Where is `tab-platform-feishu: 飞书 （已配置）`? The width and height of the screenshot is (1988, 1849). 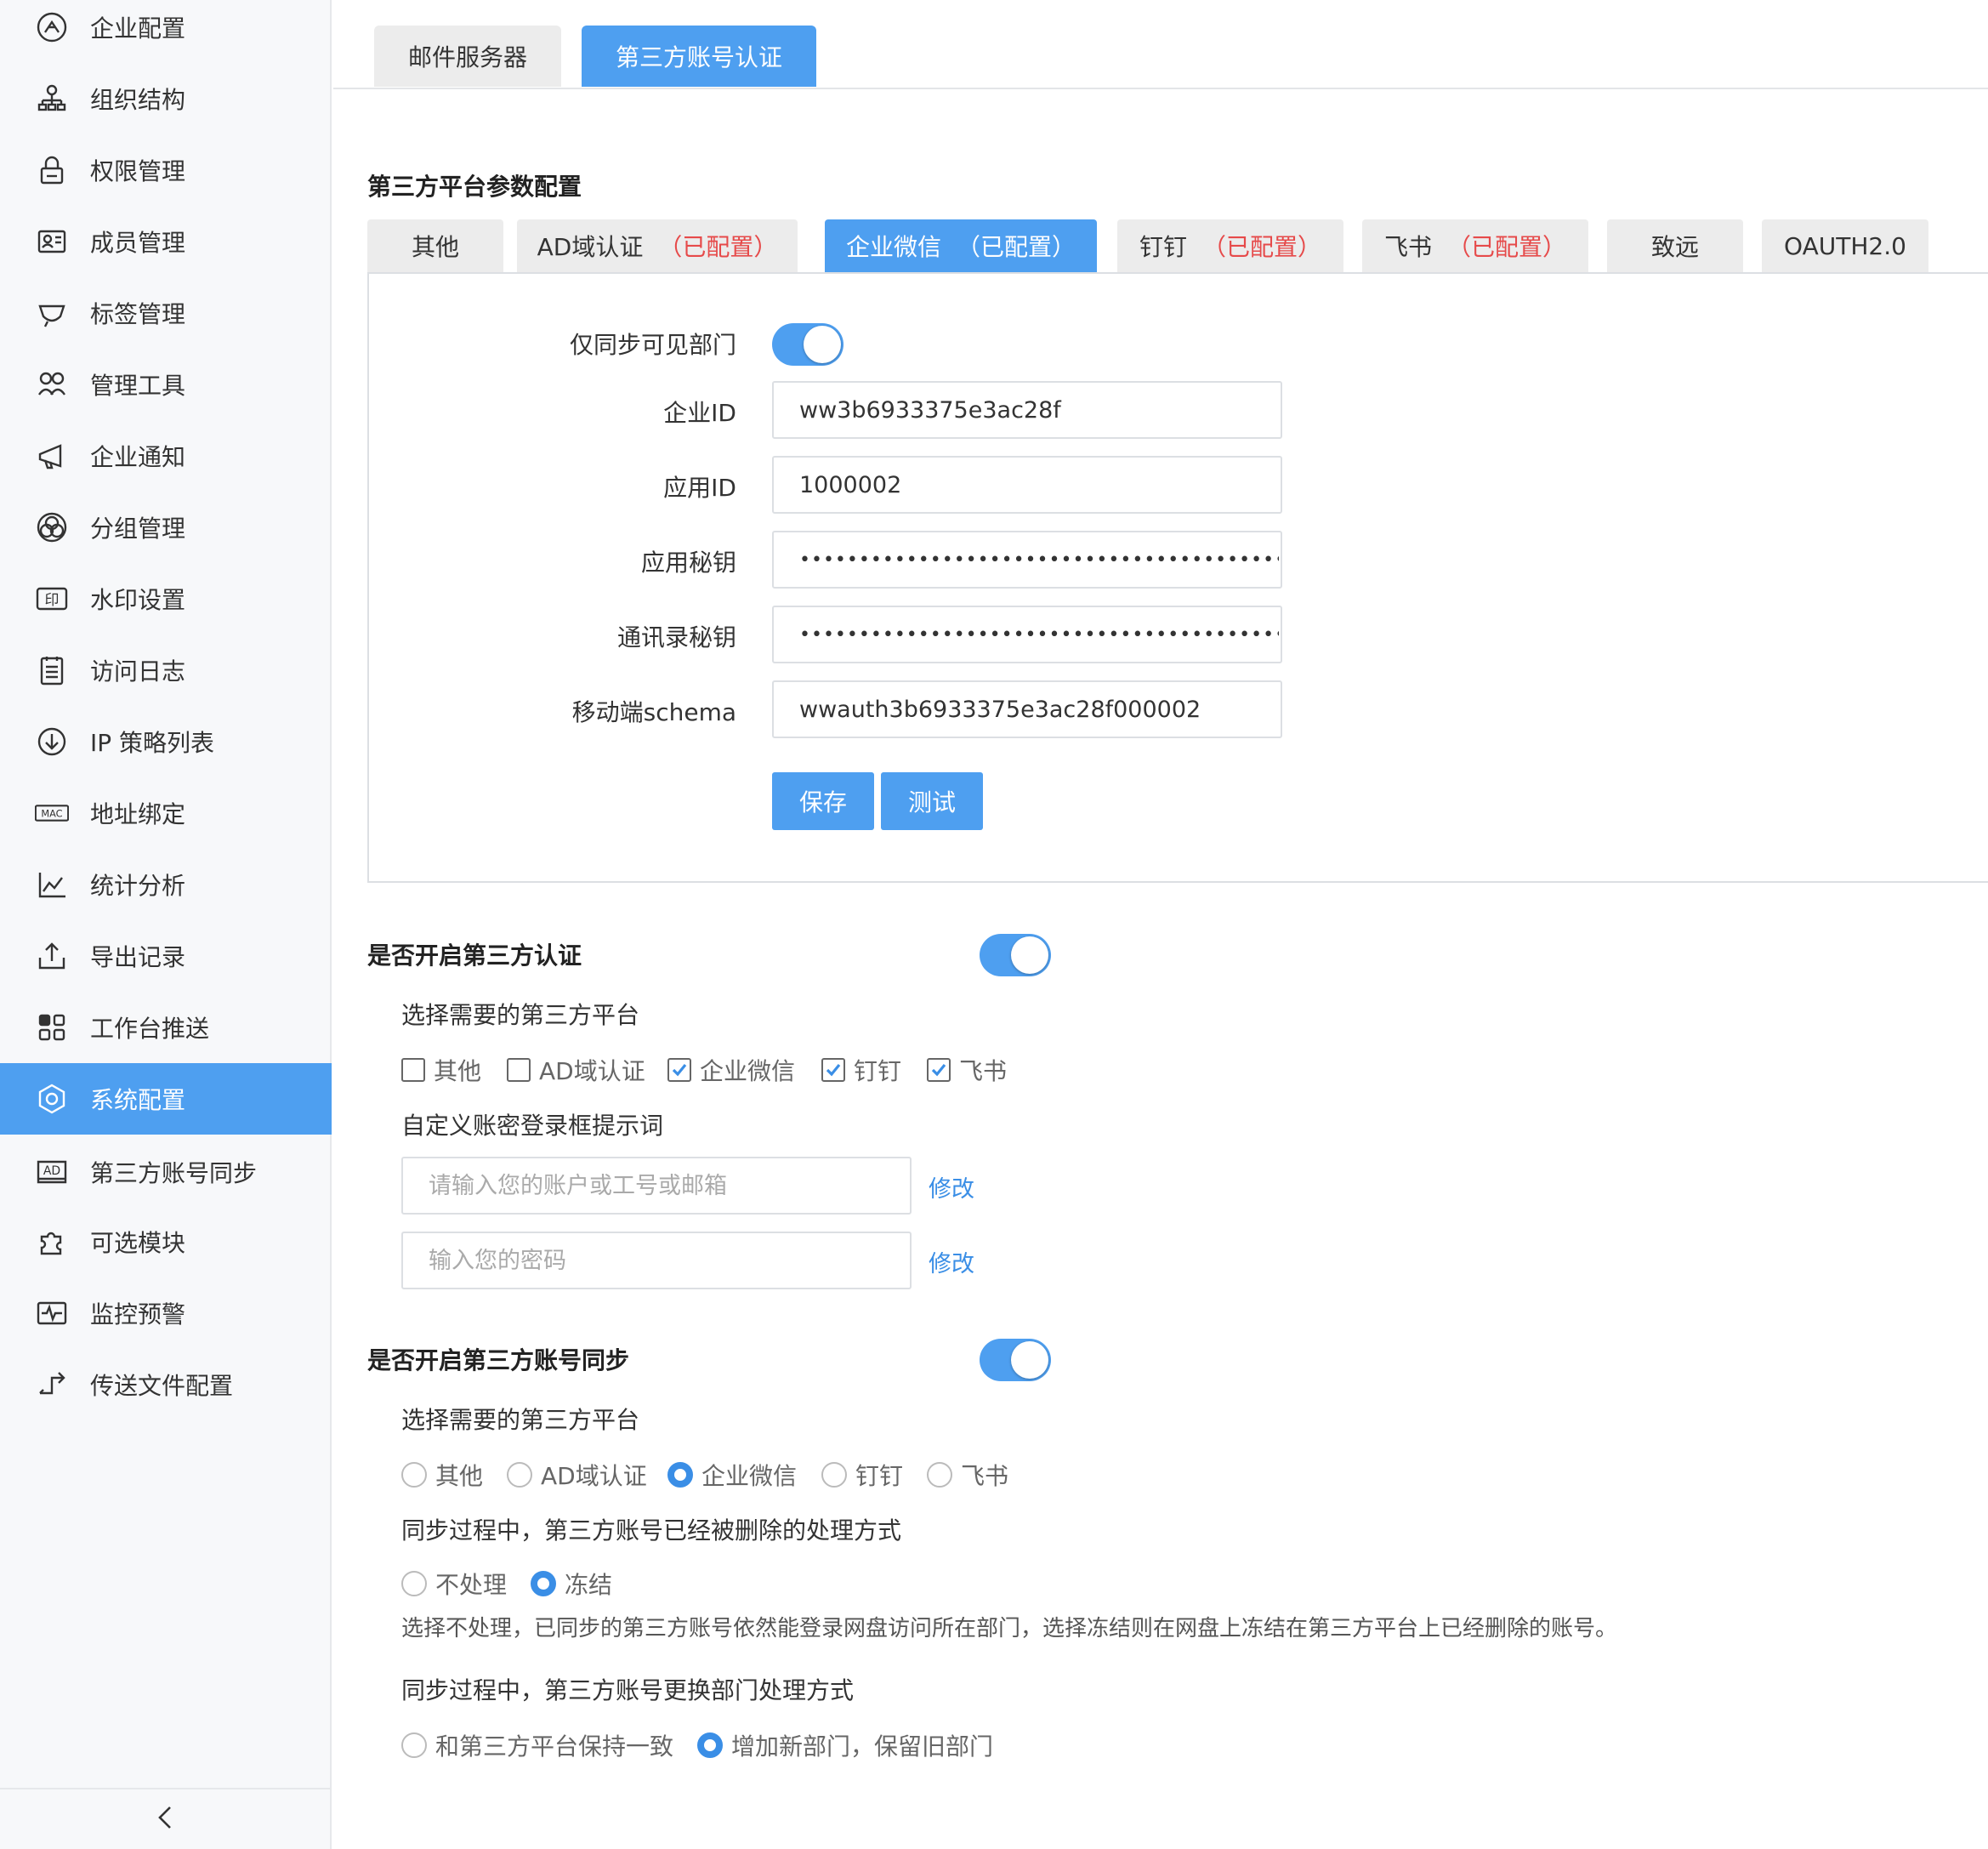
tab-platform-feishu: 飞书 （已配置） is located at coordinates (1475, 245).